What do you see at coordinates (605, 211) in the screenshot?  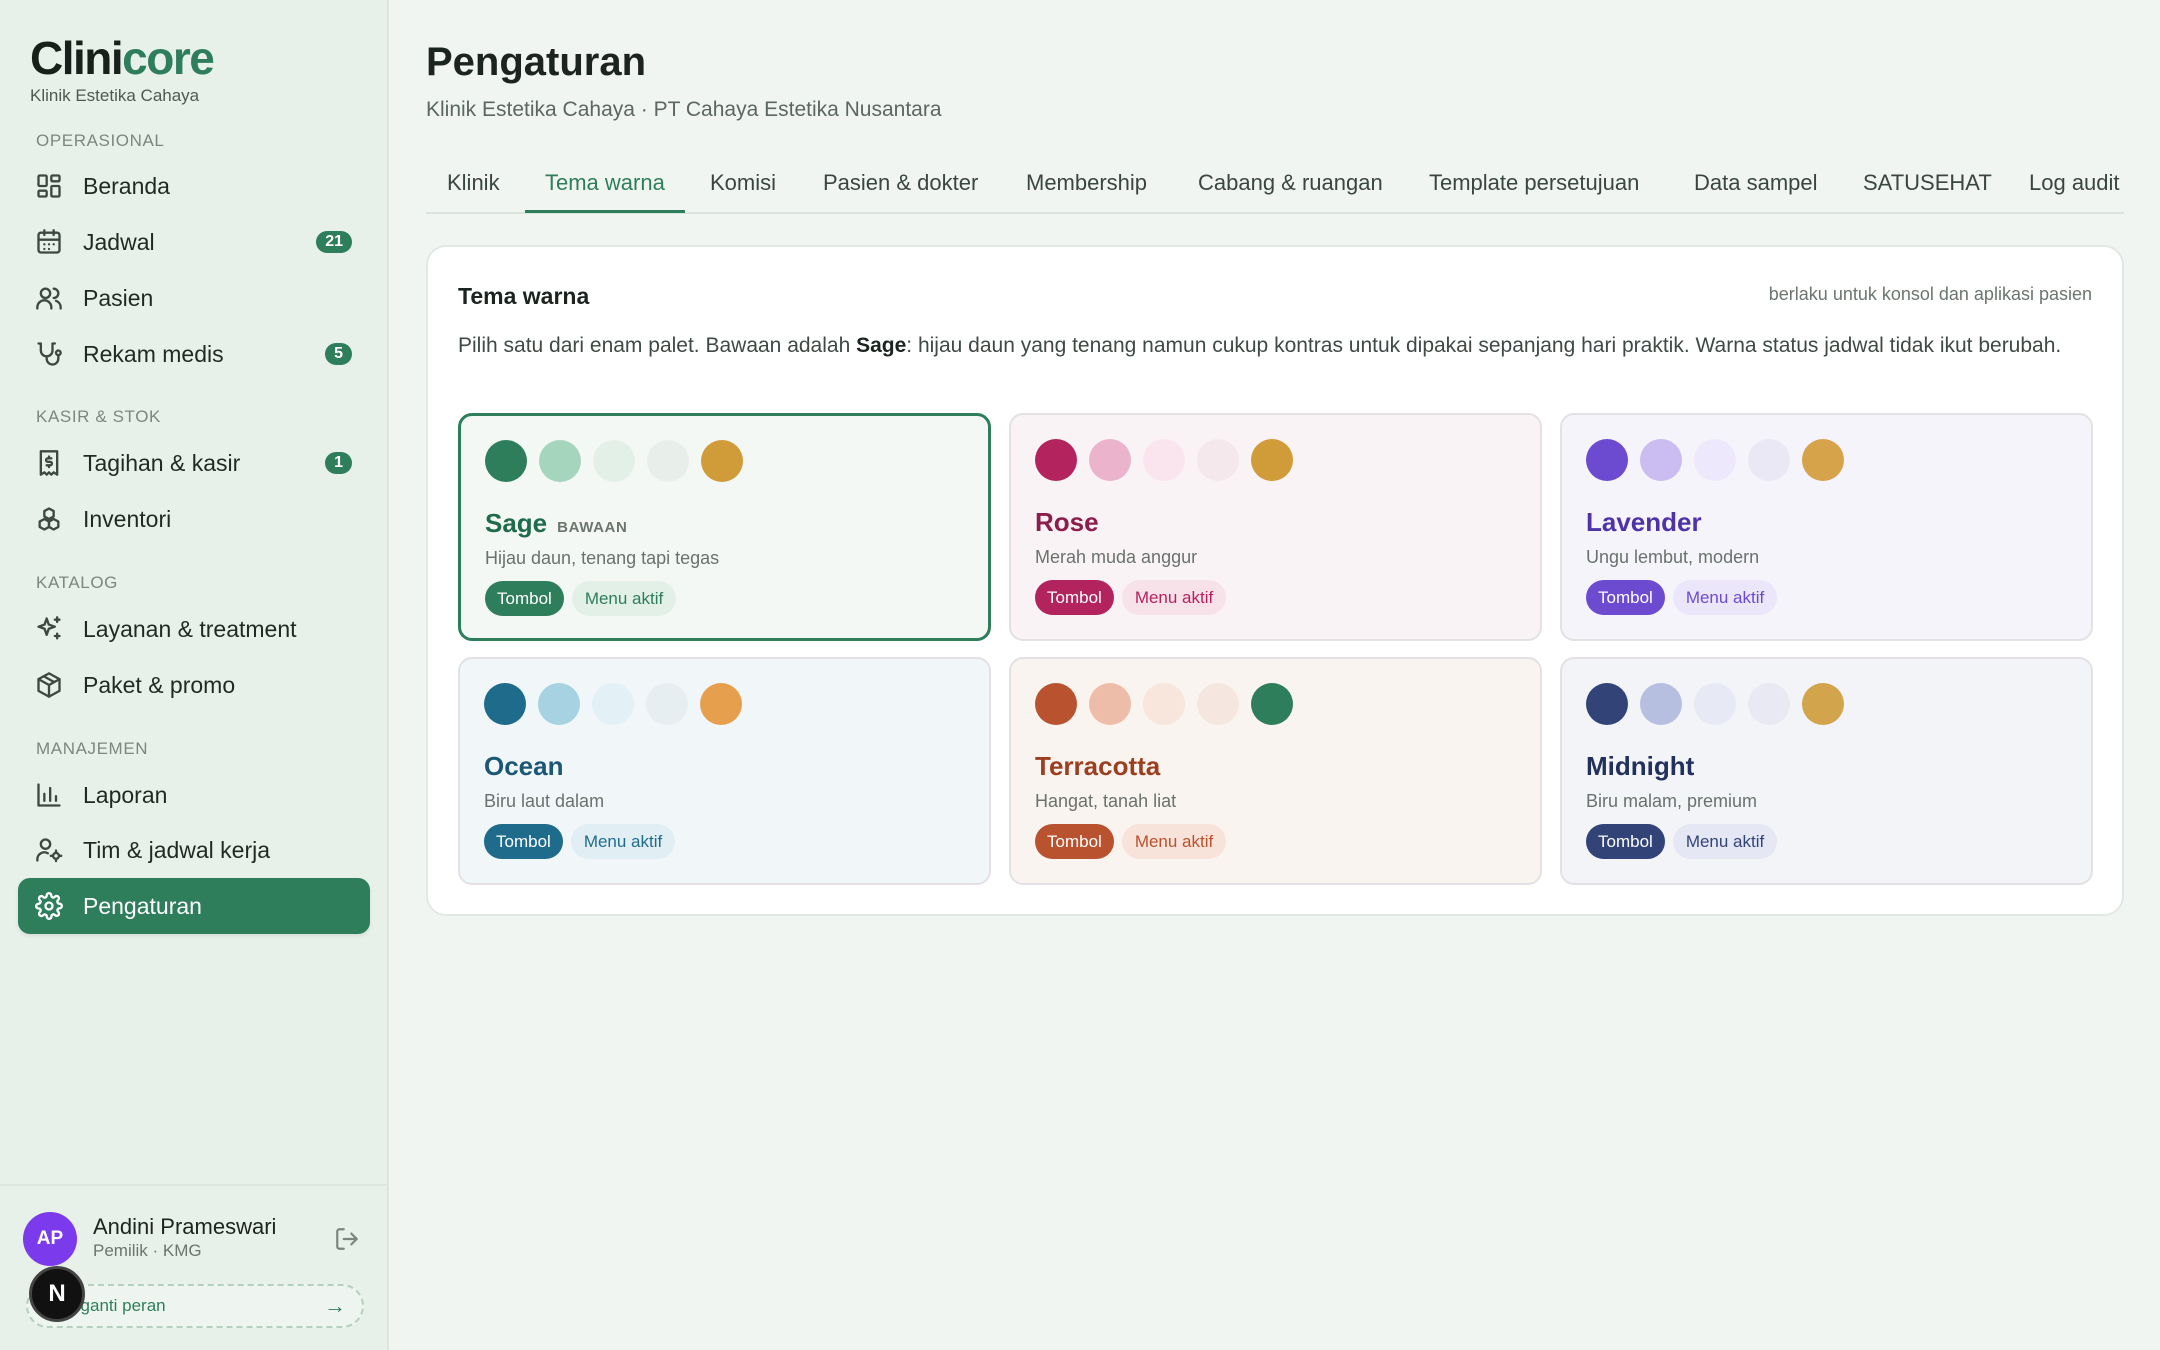 I see `active-tab-indicator` at bounding box center [605, 211].